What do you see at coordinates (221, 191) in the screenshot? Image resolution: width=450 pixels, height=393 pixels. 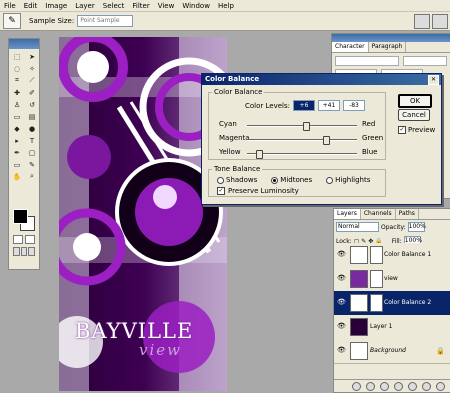 I see `preserve-luminosity-checkbox: ✓` at bounding box center [221, 191].